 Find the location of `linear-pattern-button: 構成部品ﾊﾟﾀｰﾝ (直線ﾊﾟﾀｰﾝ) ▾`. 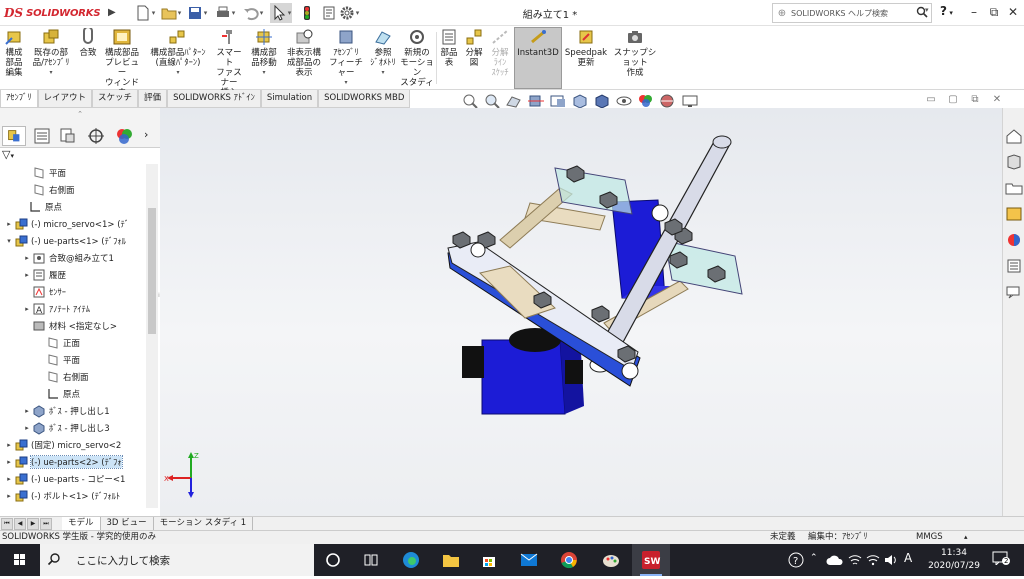

linear-pattern-button: 構成部品ﾊﾟﾀｰﾝ (直線ﾊﾟﾀｰﾝ) ▾ is located at coordinates (178, 58).